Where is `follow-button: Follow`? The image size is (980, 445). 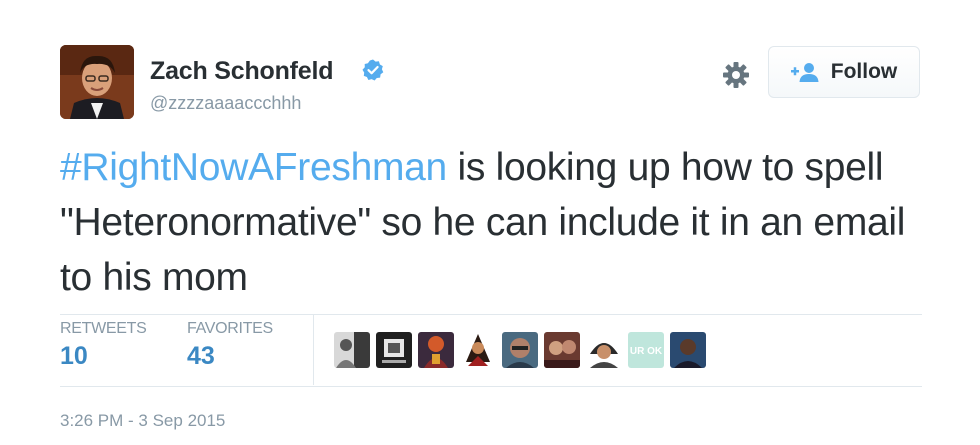
follow-button: Follow is located at coordinates (844, 72).